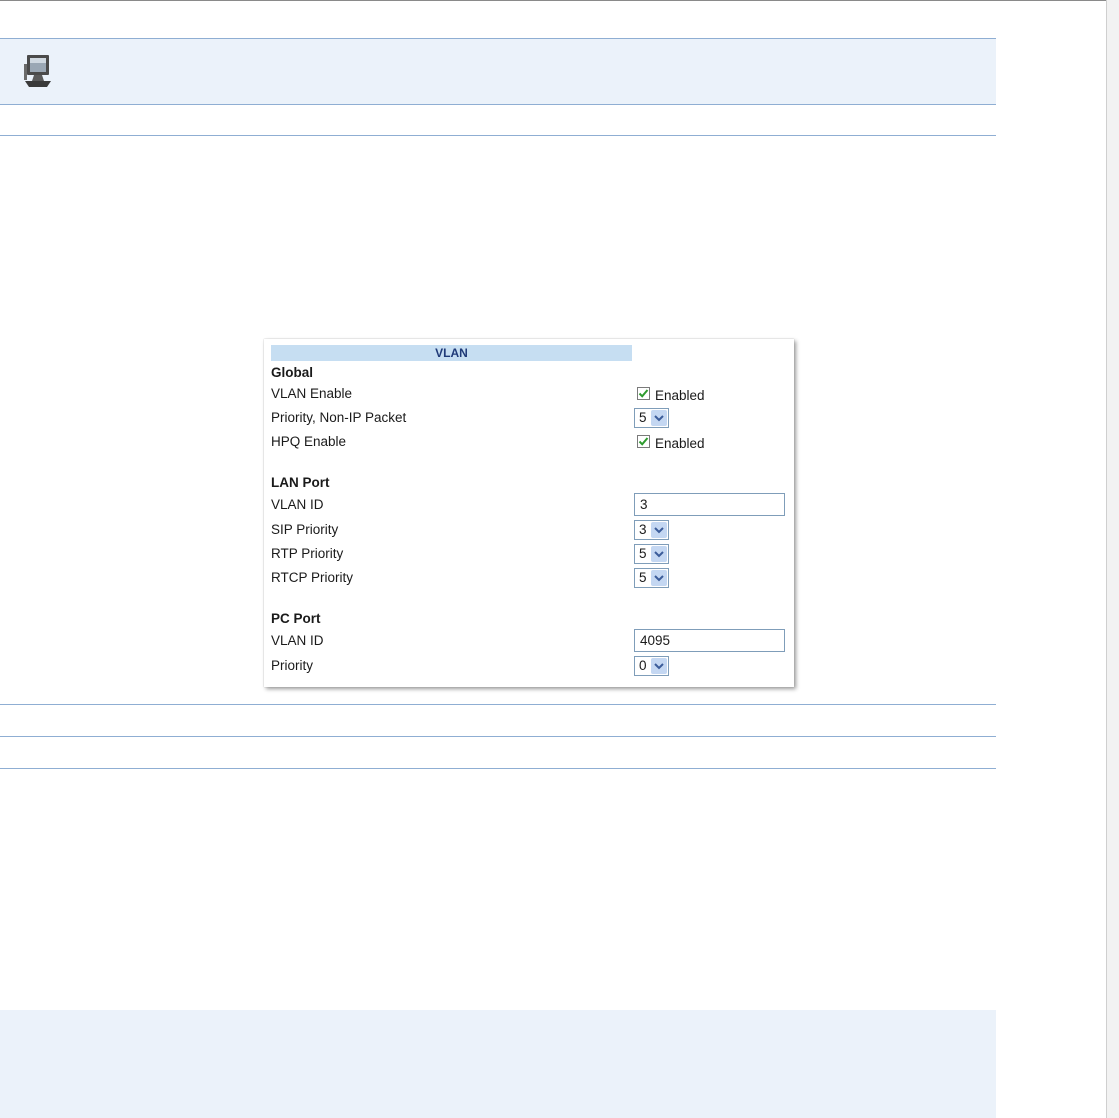  Describe the element at coordinates (305, 529) in the screenshot. I see `sip-priority-label: SIP Priority` at that location.